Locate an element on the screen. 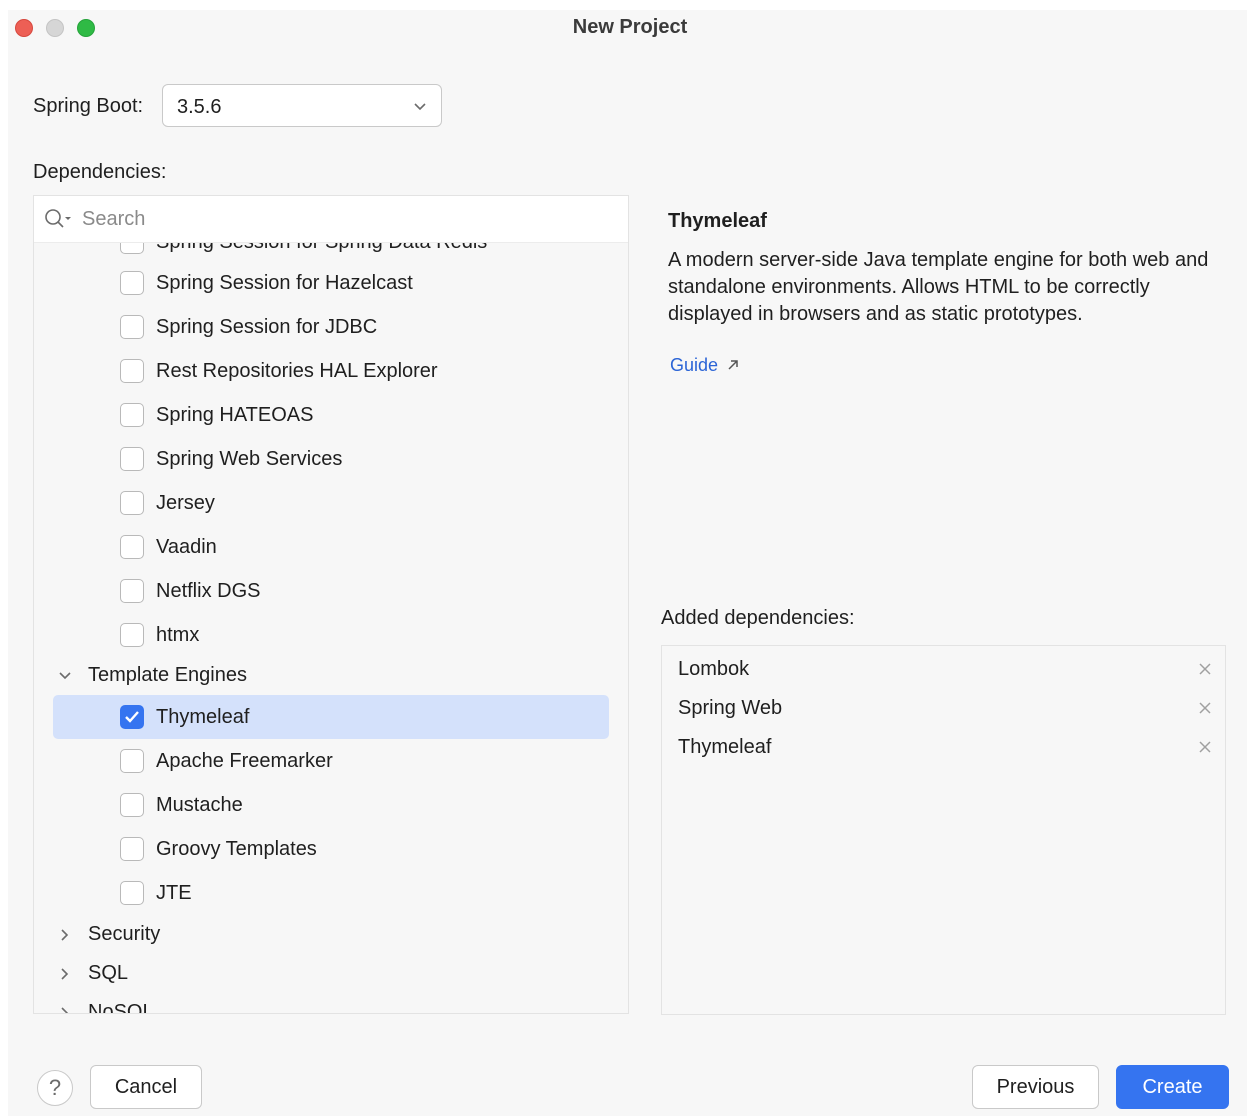 Image resolution: width=1247 pixels, height=1116 pixels. previous-button: Previous is located at coordinates (1035, 1087).